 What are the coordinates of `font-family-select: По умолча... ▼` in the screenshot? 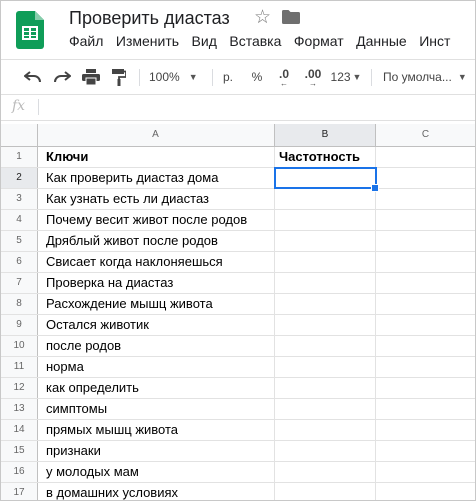 It's located at (429, 77).